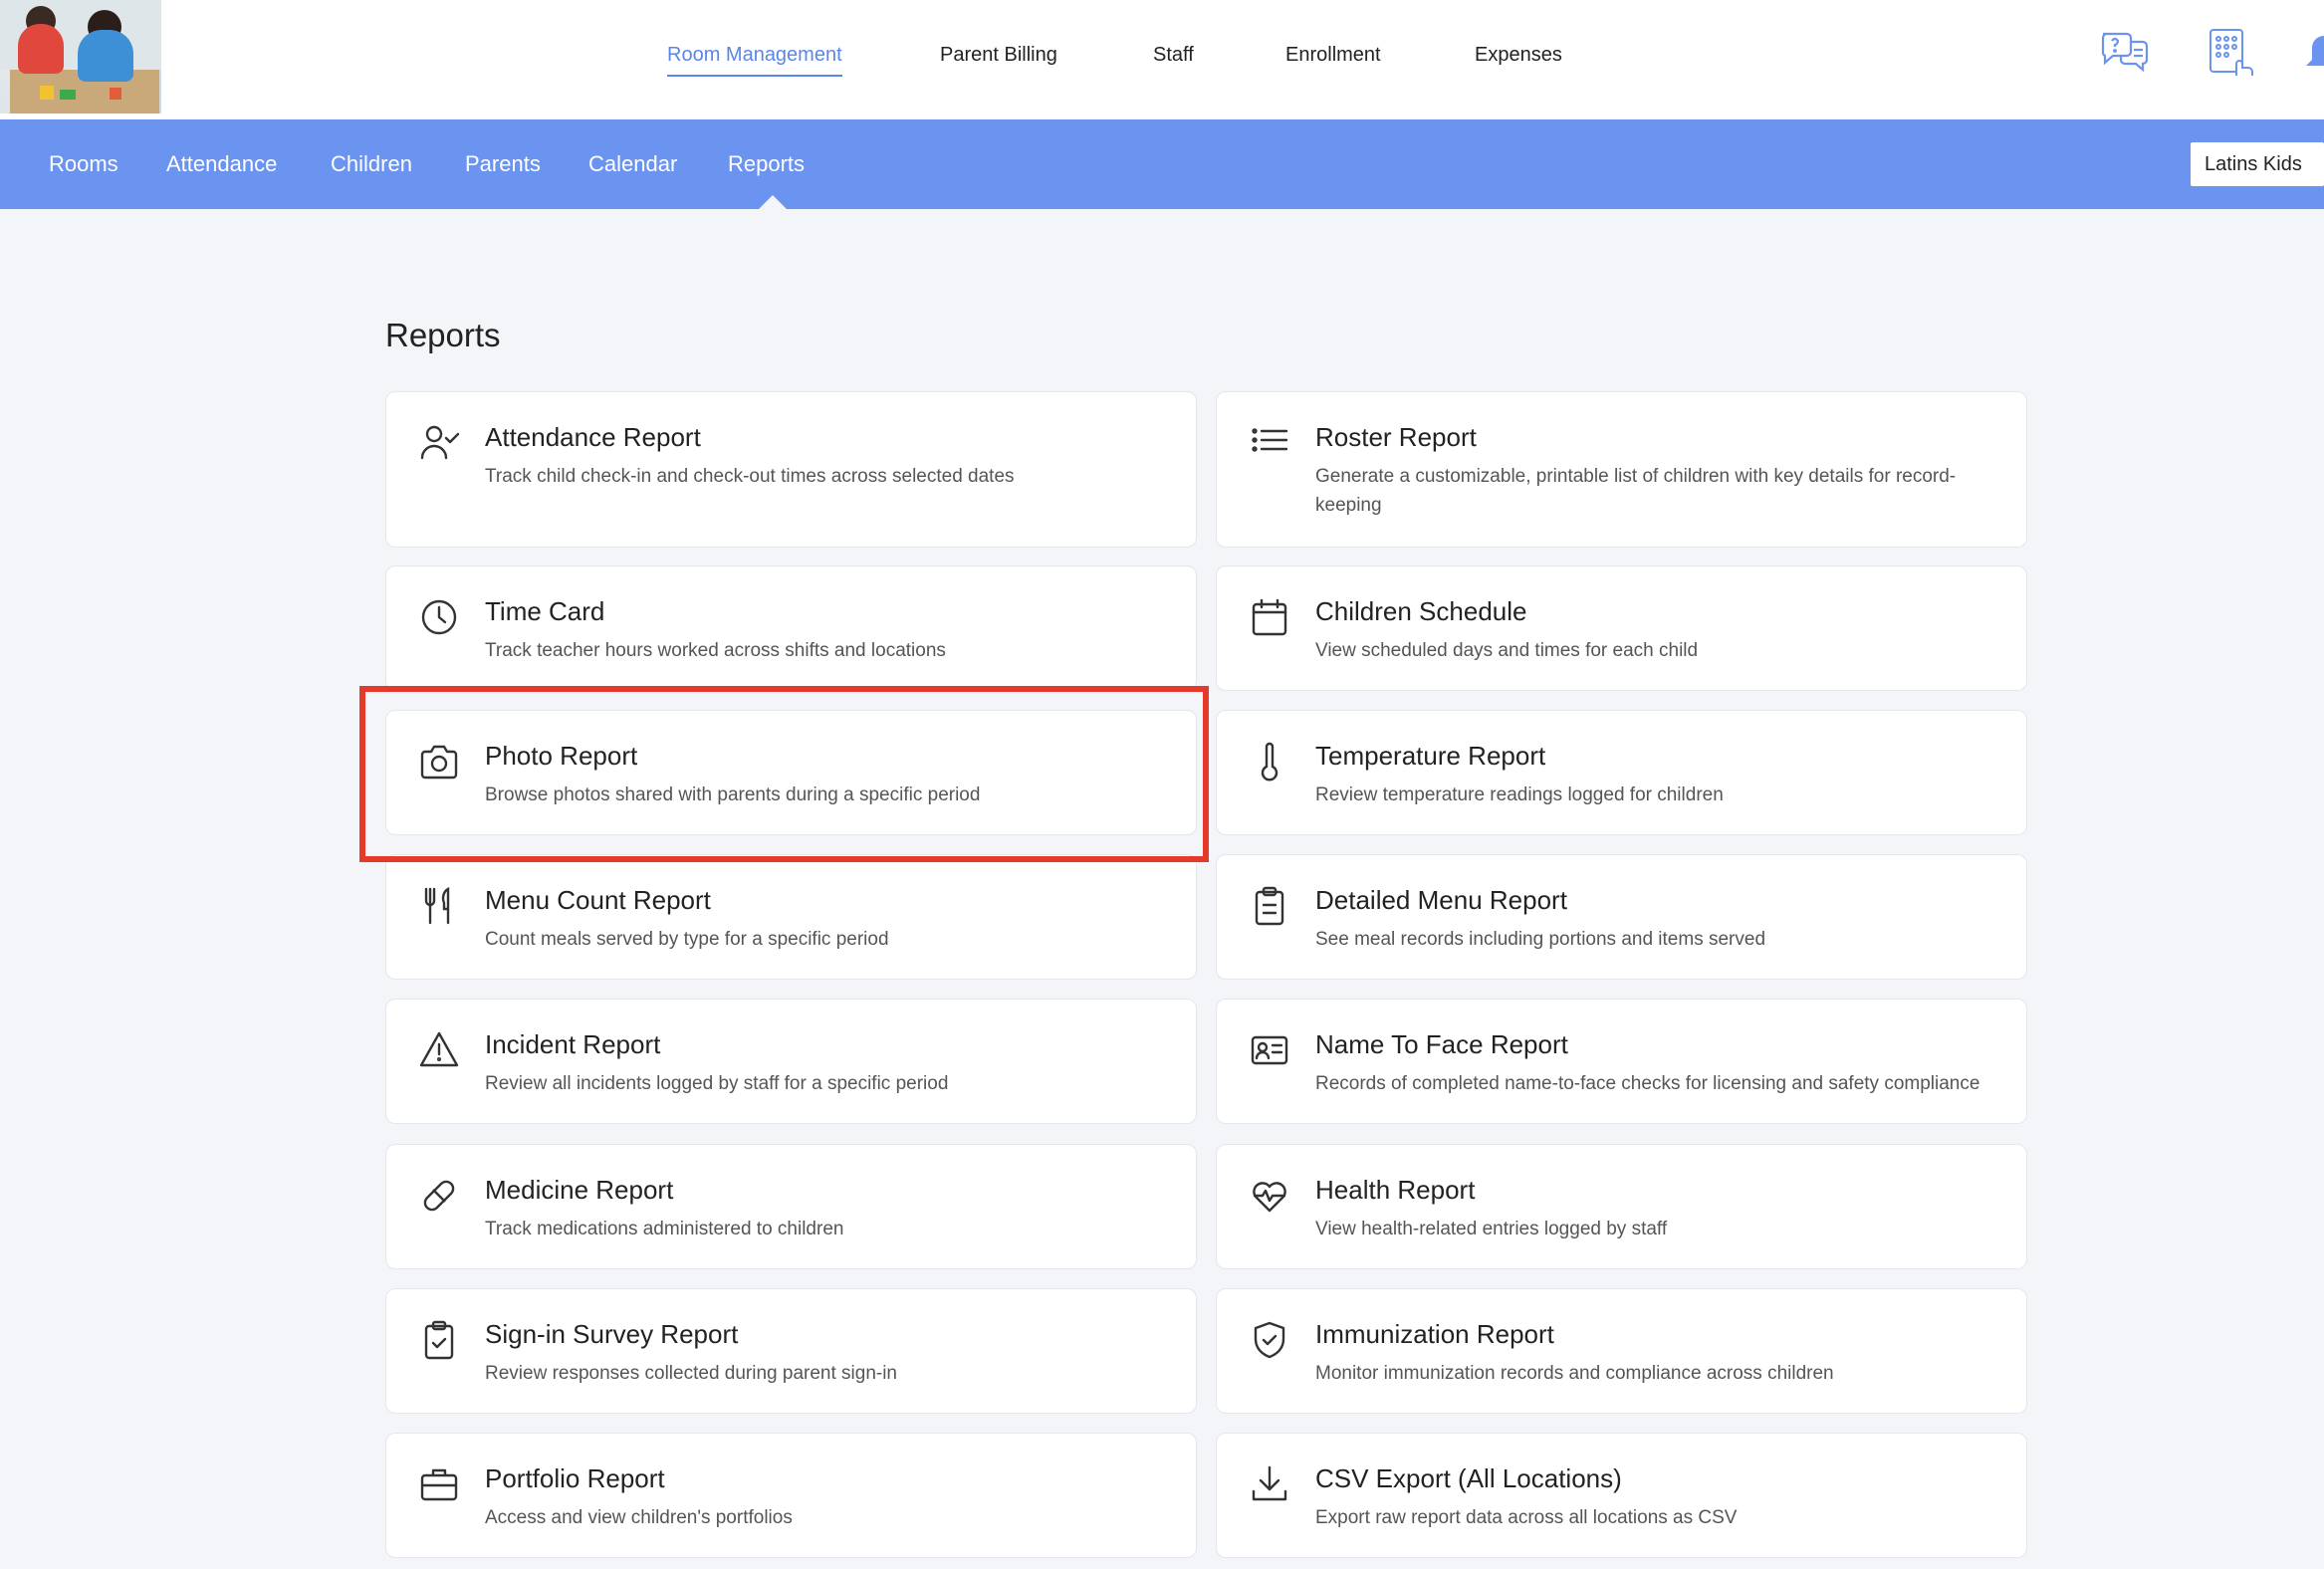 This screenshot has height=1569, width=2324. I want to click on report-title: Incident Report, so click(573, 1044).